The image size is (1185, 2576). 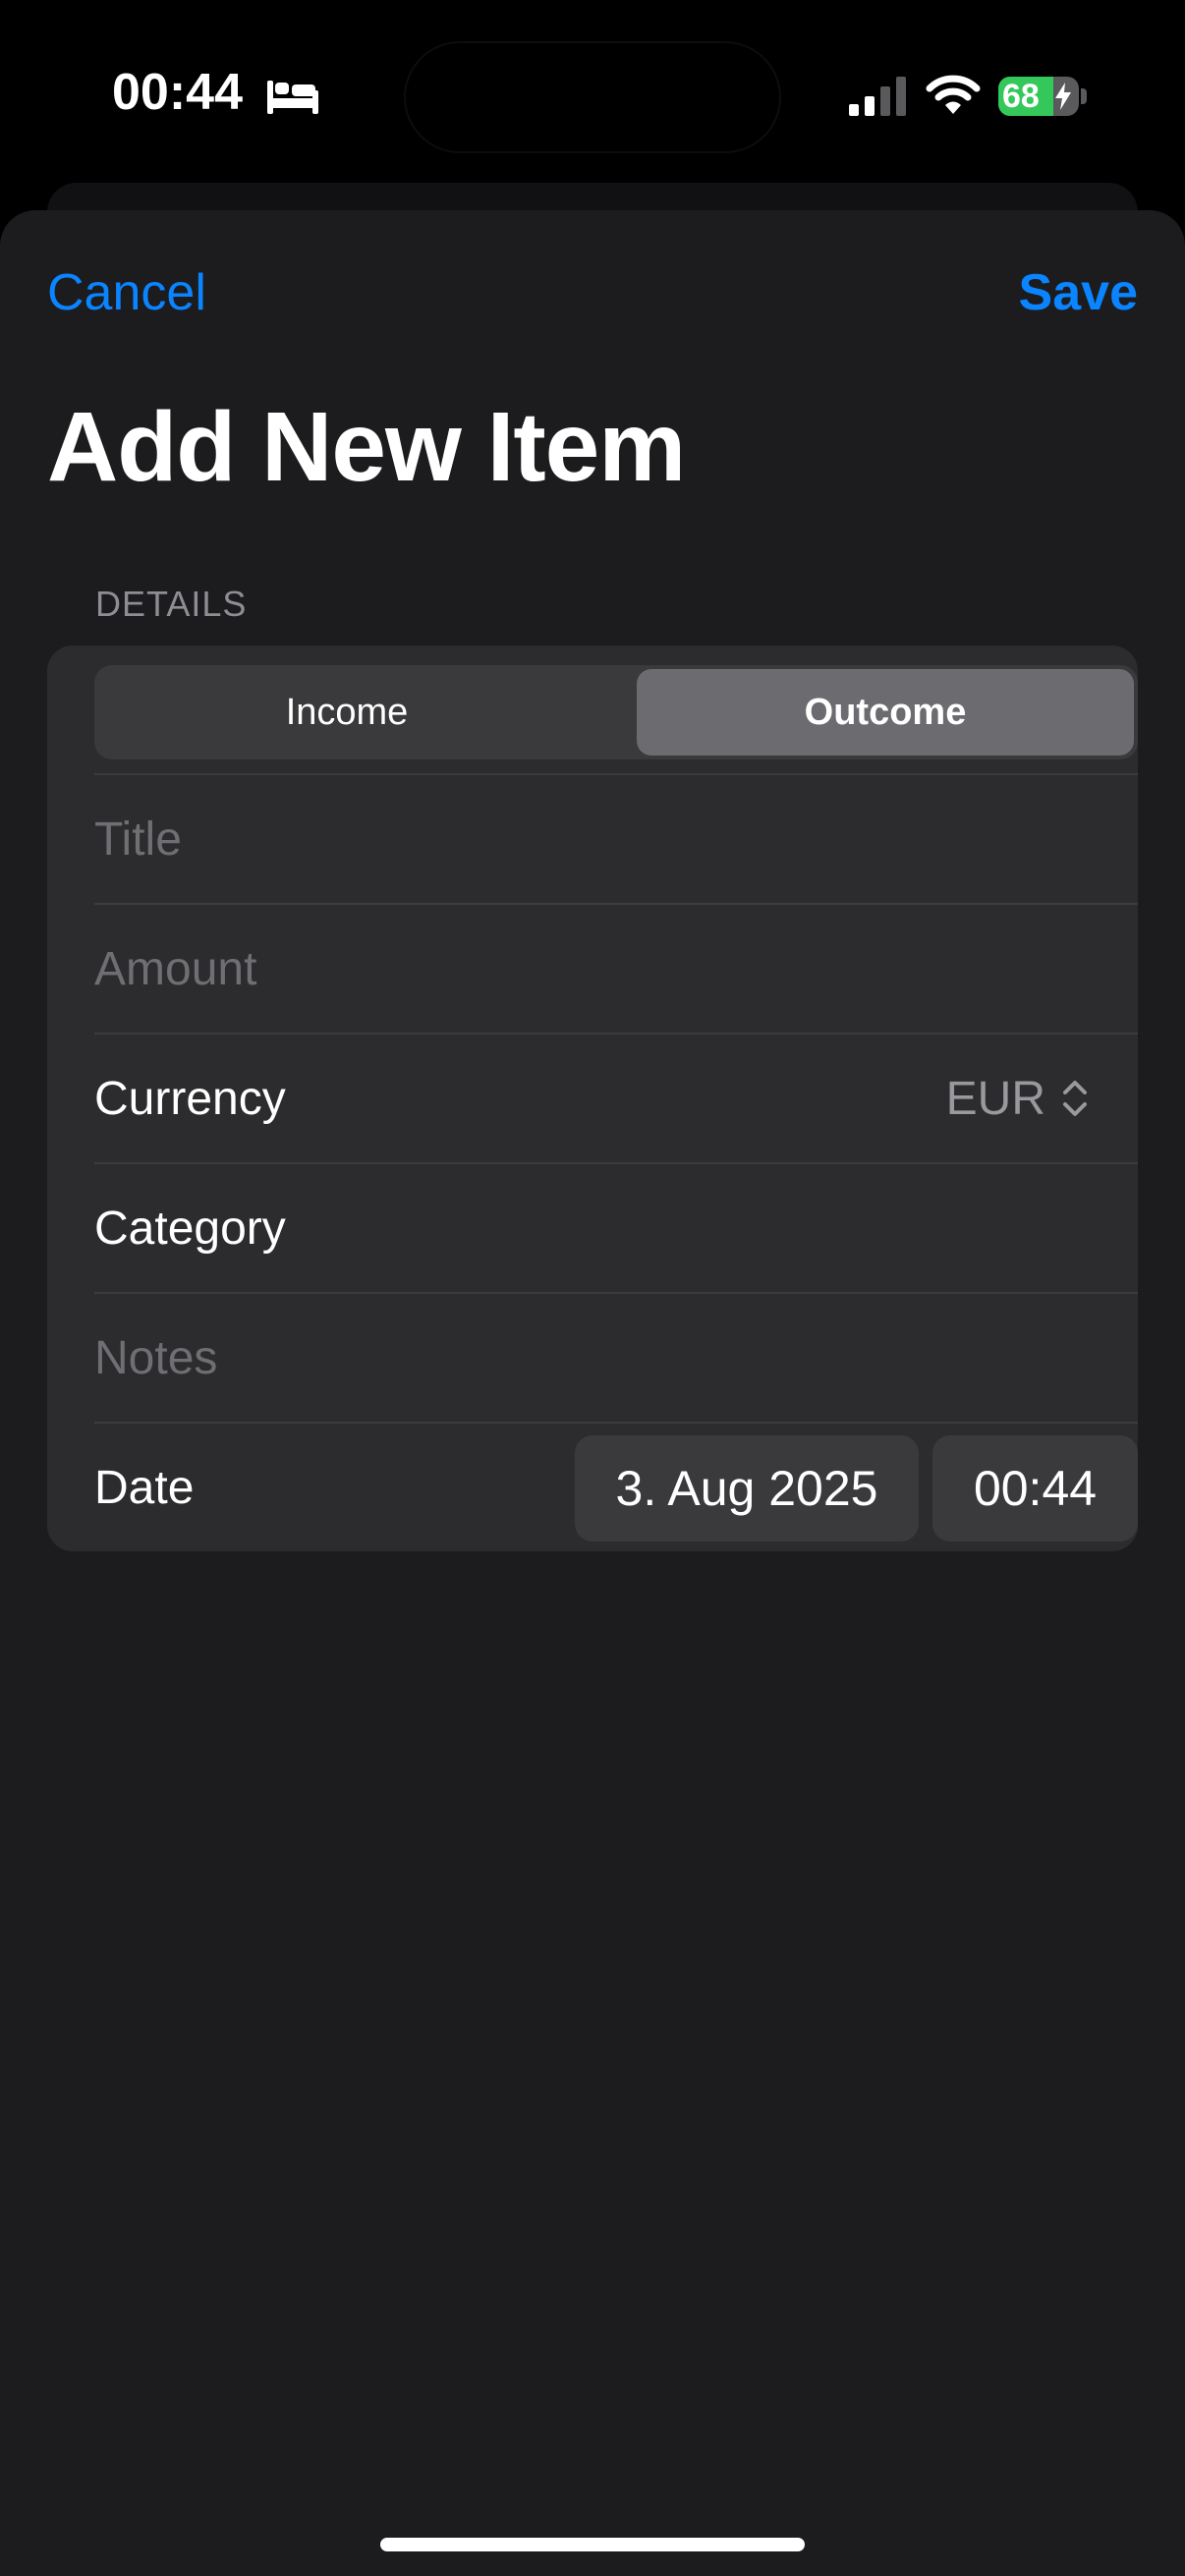 I want to click on category-label: Category, so click(x=190, y=1228).